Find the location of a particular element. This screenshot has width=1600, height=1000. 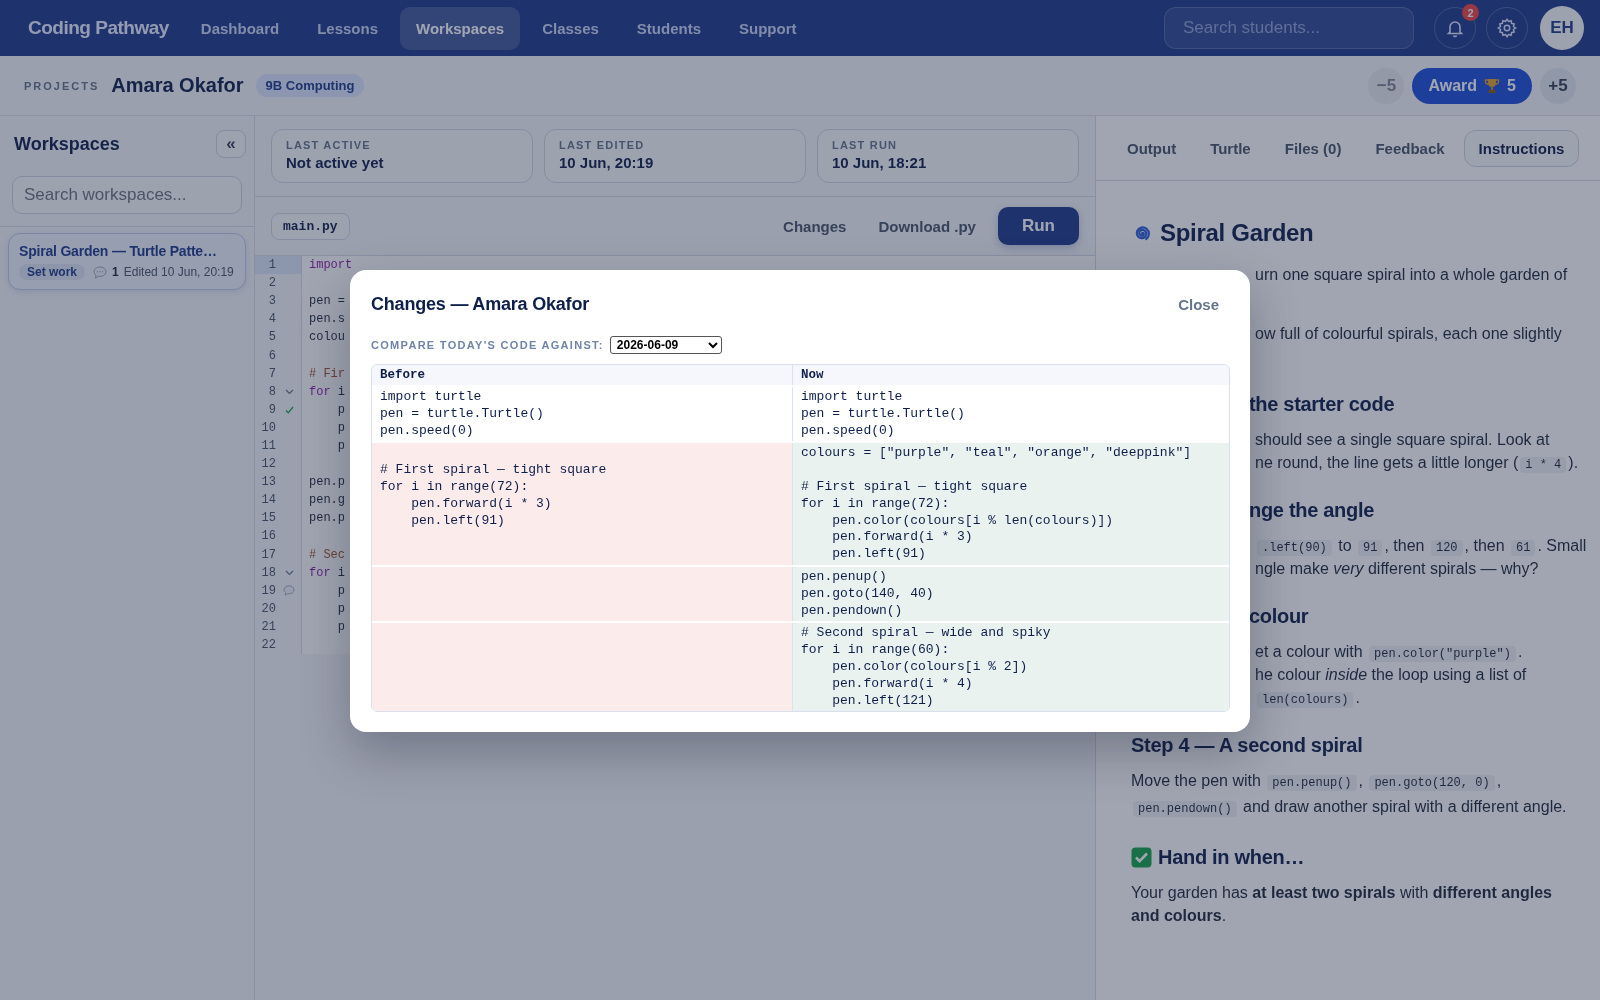

removed-code: # First spiral — tight square for i in range(72): pen.forward(i * 3) pen.left(91) is located at coordinates (582, 504).